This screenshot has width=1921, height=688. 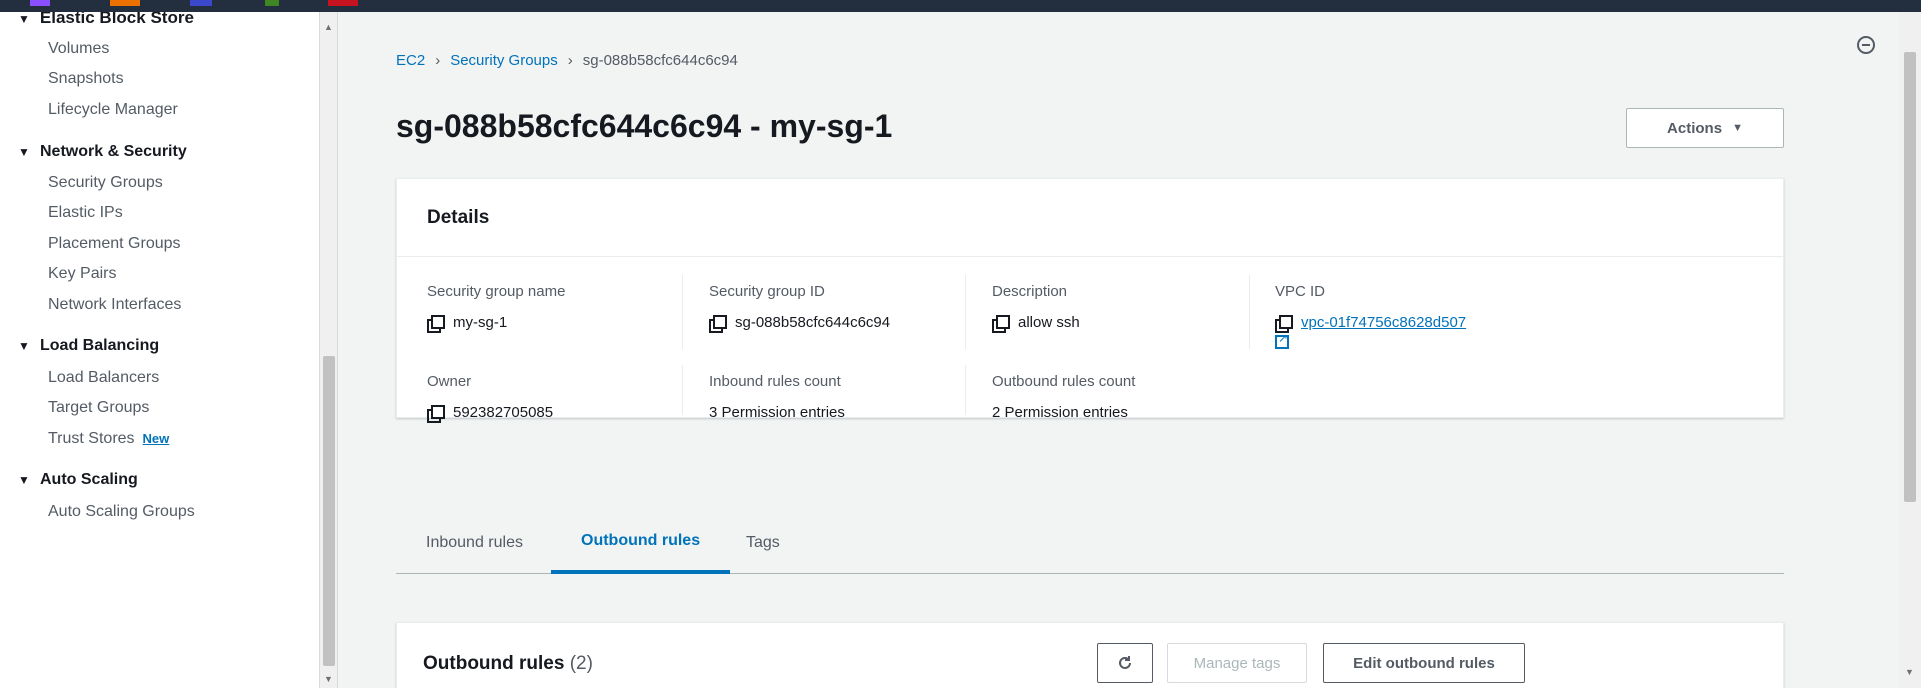 What do you see at coordinates (98, 408) in the screenshot?
I see `sidebar-item-target-groups: Target Groups` at bounding box center [98, 408].